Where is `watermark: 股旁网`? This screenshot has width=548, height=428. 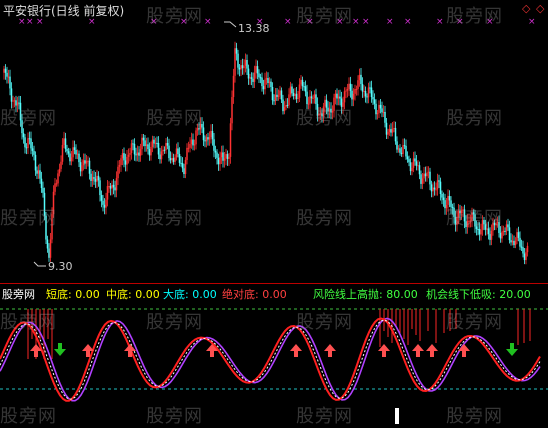
watermark: 股旁网 is located at coordinates (474, 416).